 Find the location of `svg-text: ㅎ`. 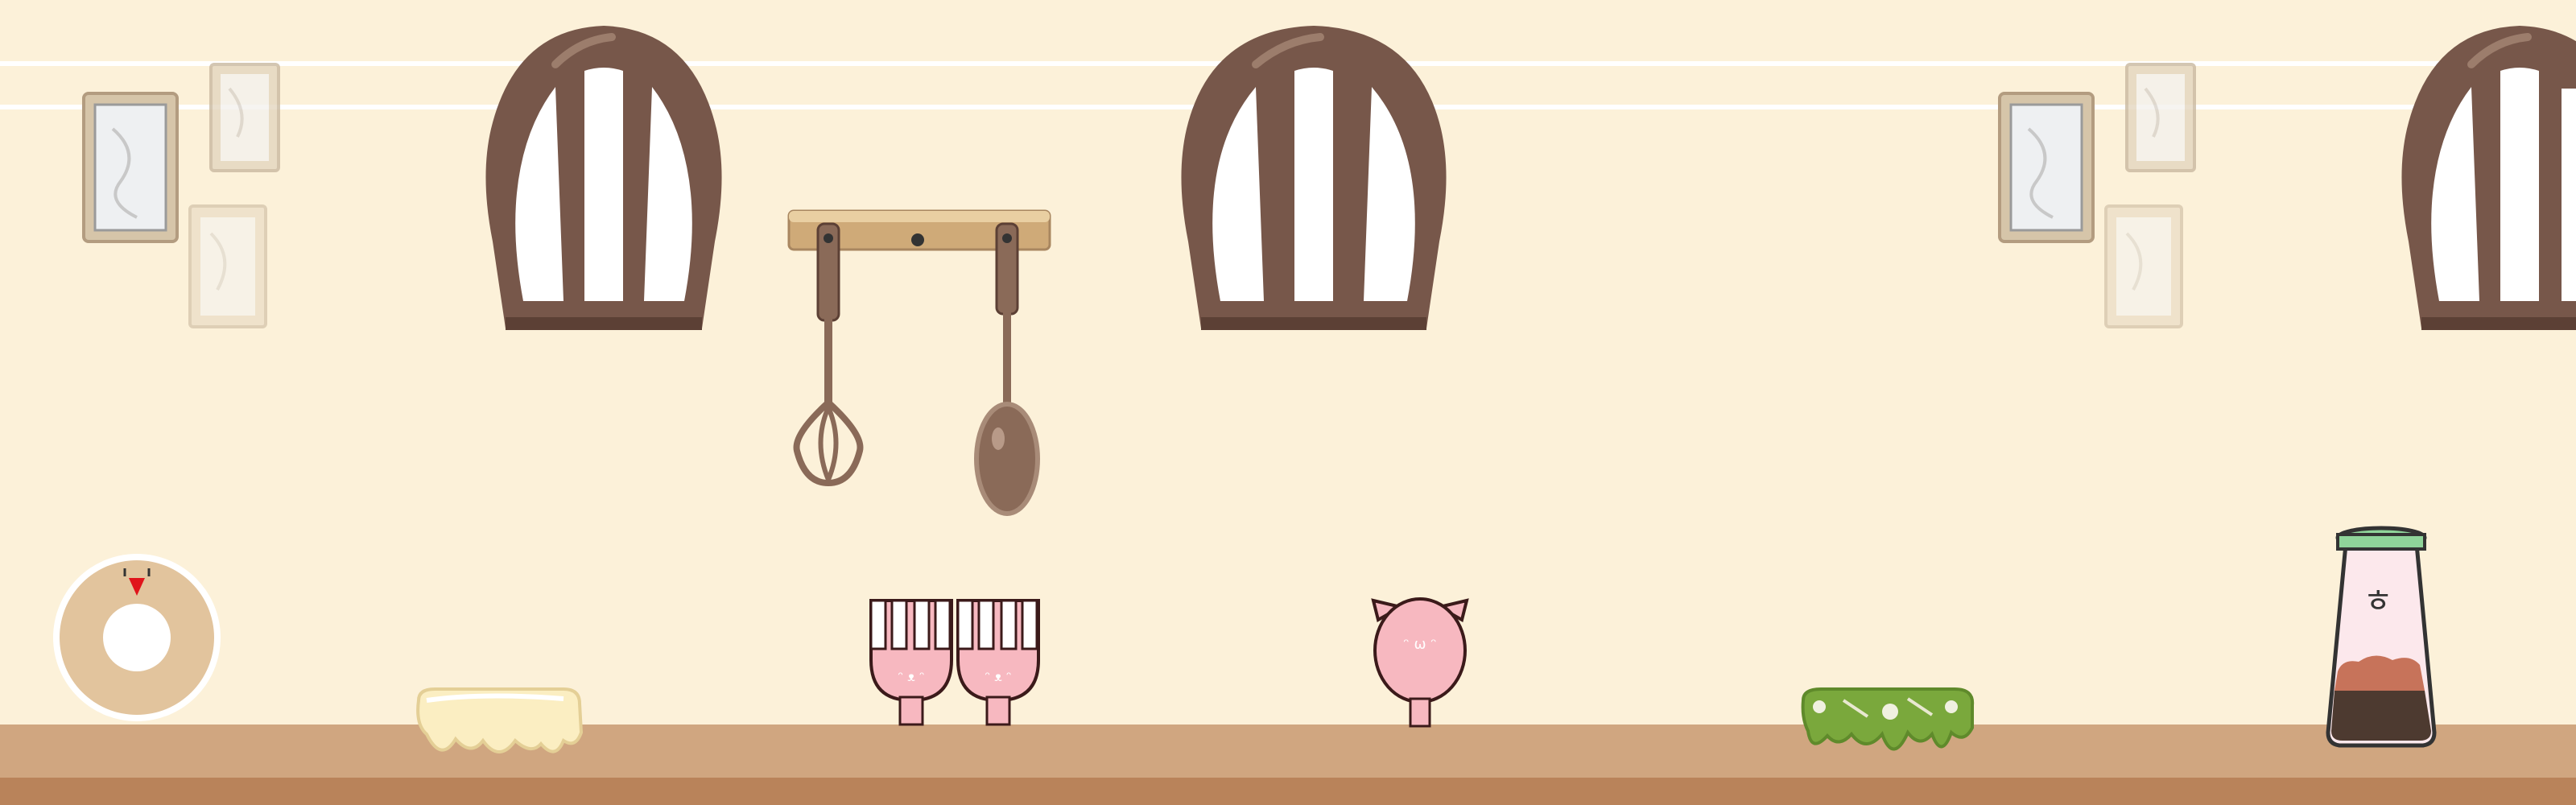

svg-text: ㅎ is located at coordinates (2378, 601).